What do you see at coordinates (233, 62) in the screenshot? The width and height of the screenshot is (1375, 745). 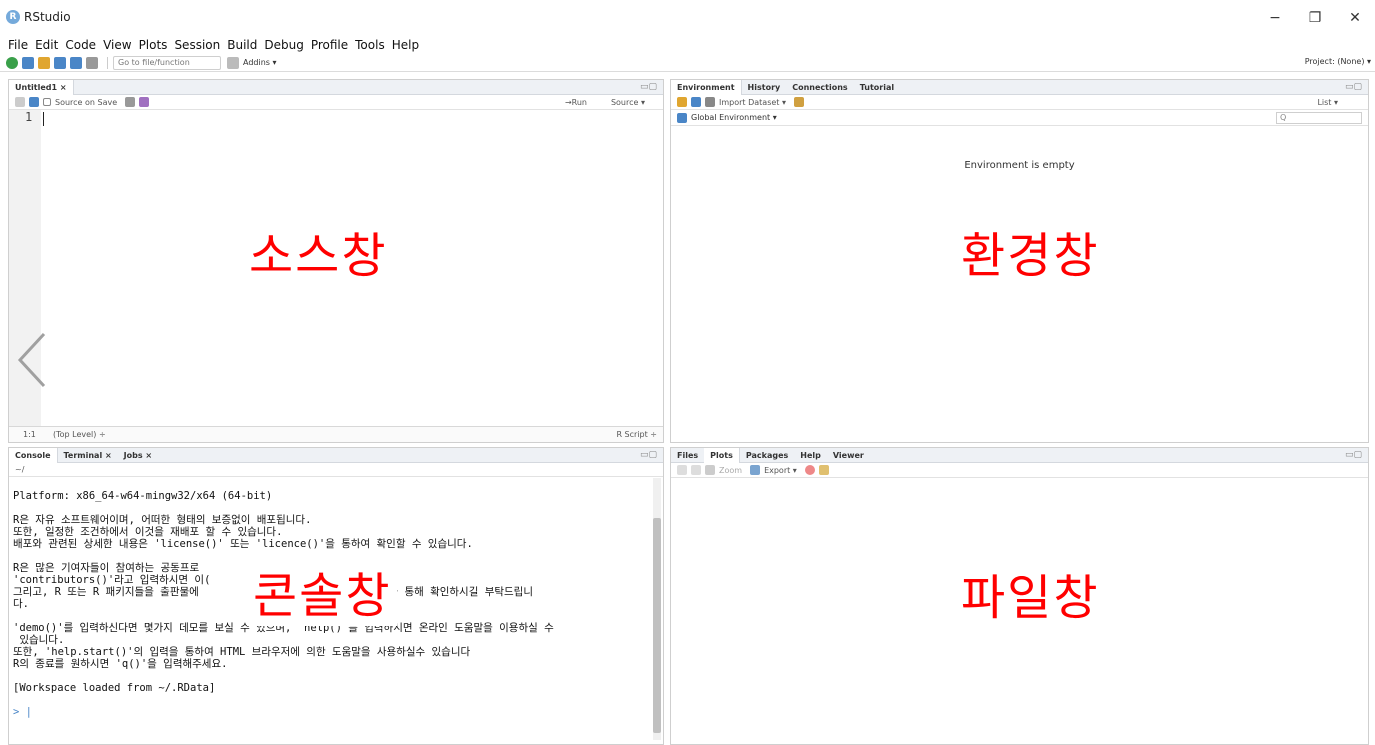 I see `workspace-panes-icon` at bounding box center [233, 62].